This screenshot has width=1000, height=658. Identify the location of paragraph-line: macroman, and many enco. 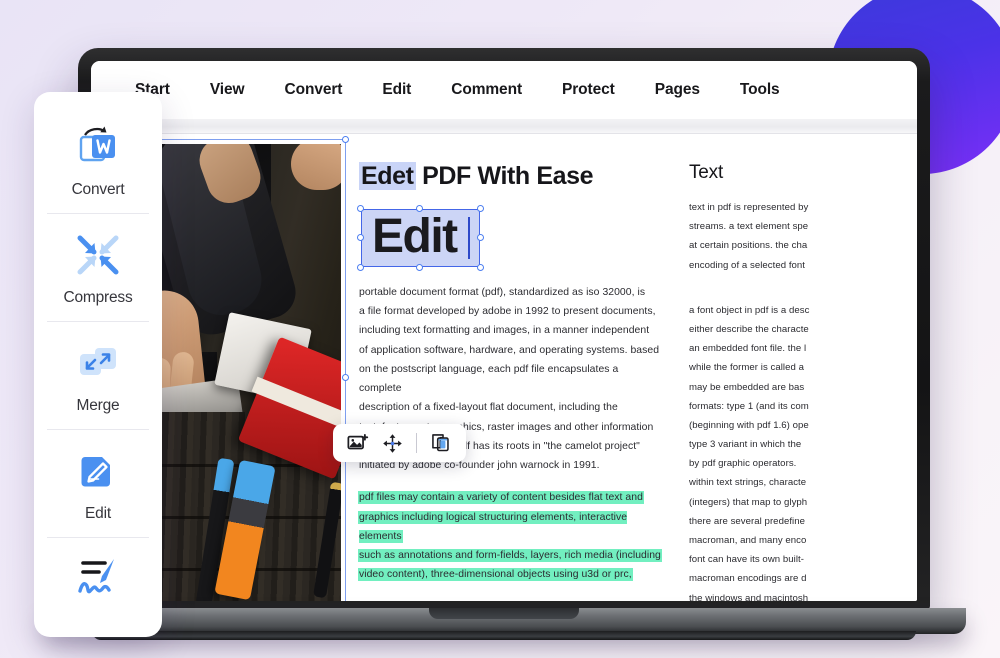
(748, 540).